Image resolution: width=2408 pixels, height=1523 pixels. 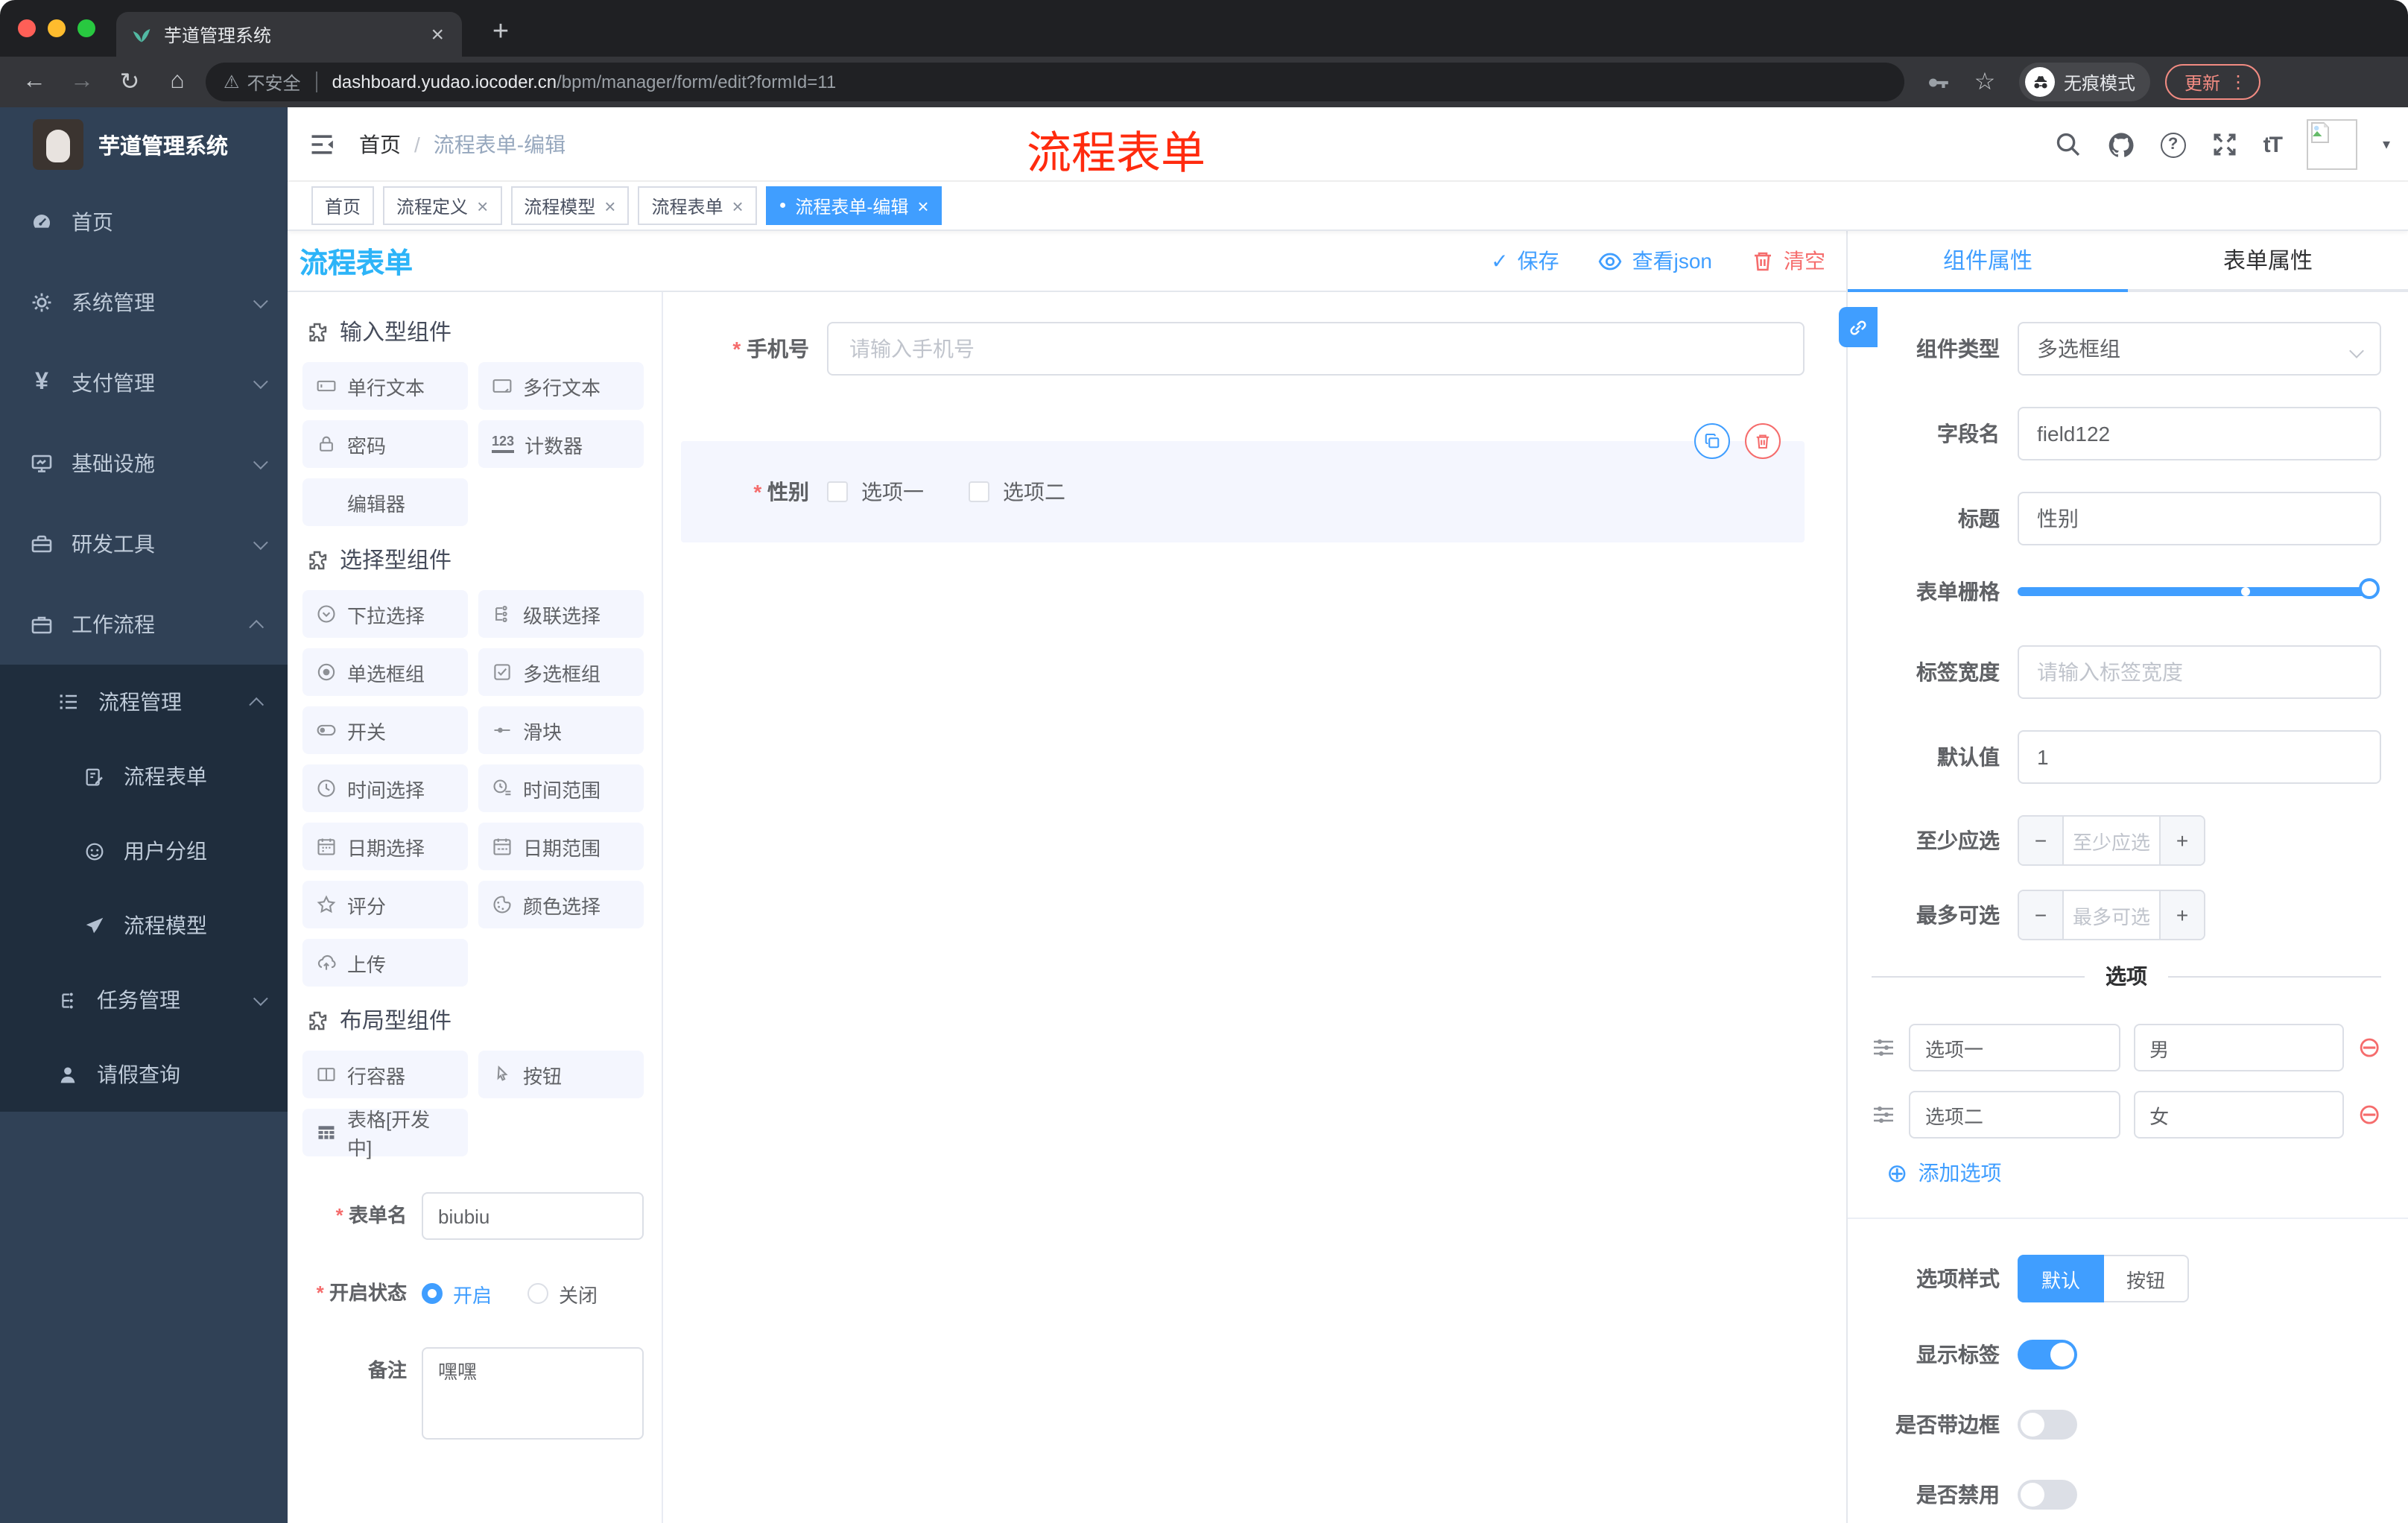 I want to click on sidebar-item-process-form: 流程表单, so click(x=144, y=777).